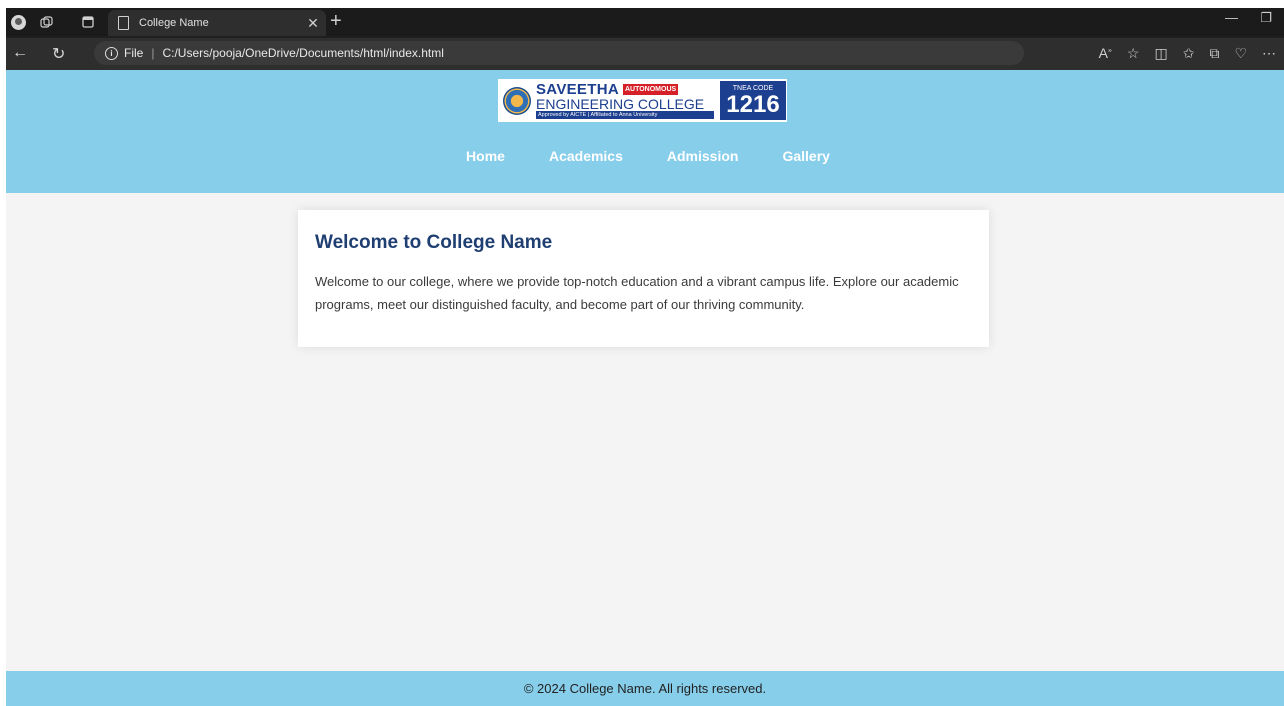 The image size is (1284, 706). What do you see at coordinates (58, 54) in the screenshot?
I see `refresh-icon: ↻` at bounding box center [58, 54].